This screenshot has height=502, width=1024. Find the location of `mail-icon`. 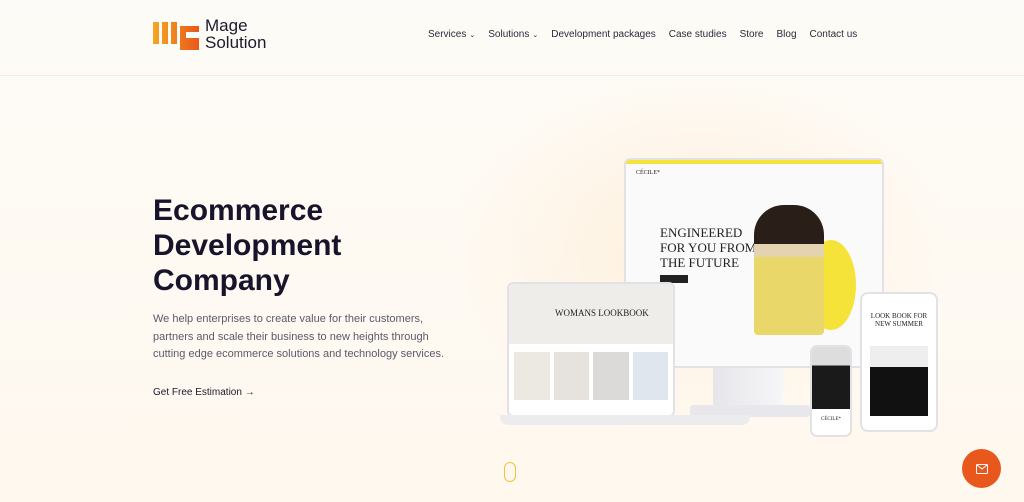

mail-icon is located at coordinates (981, 468).